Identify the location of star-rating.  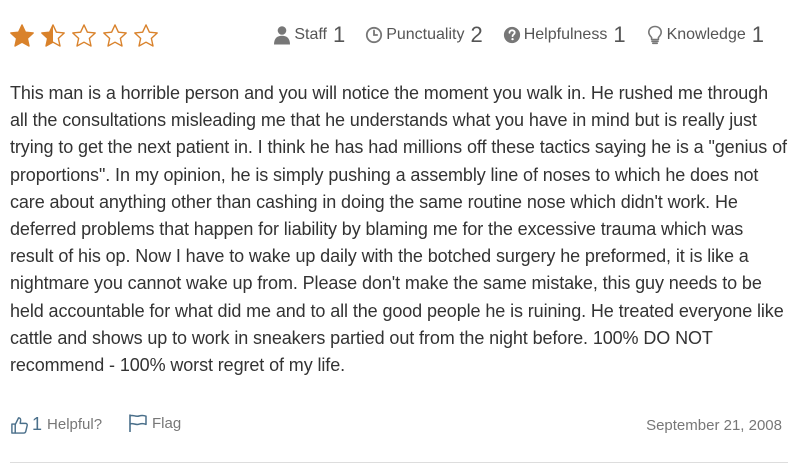
(84, 36).